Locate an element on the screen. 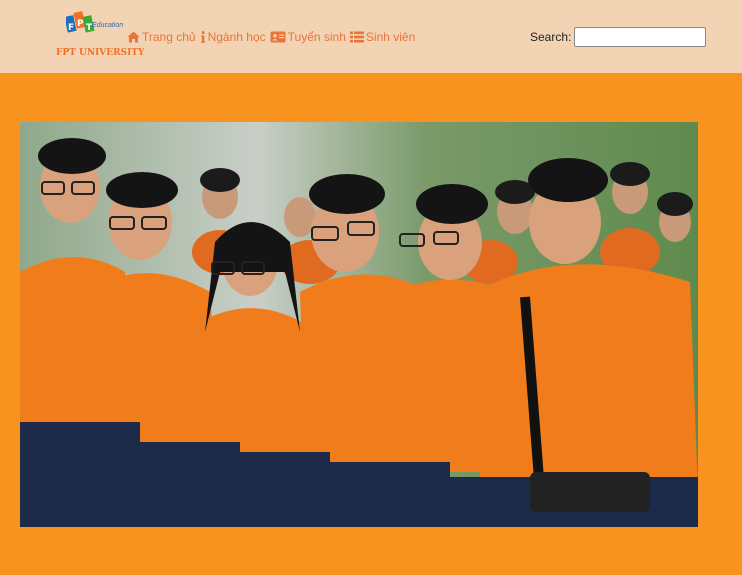 This screenshot has height=575, width=742. info-icon is located at coordinates (202, 37).